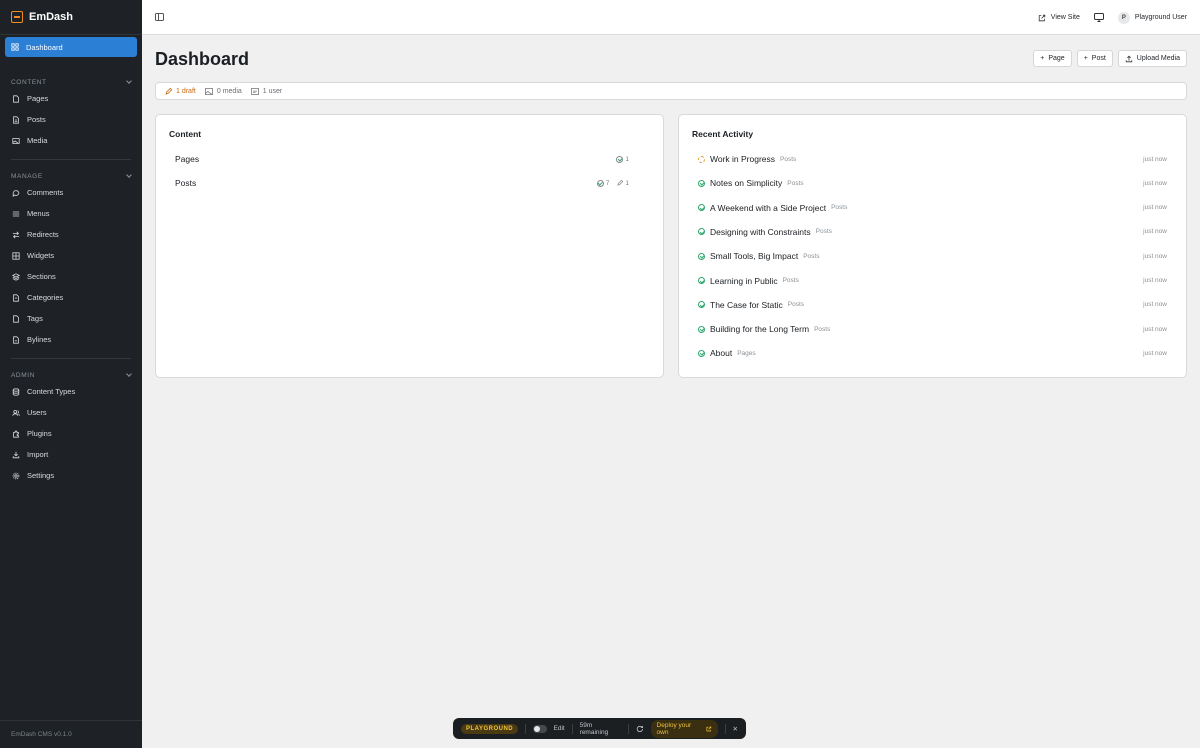  I want to click on activity-item: Work in Progress Posts just now, so click(932, 159).